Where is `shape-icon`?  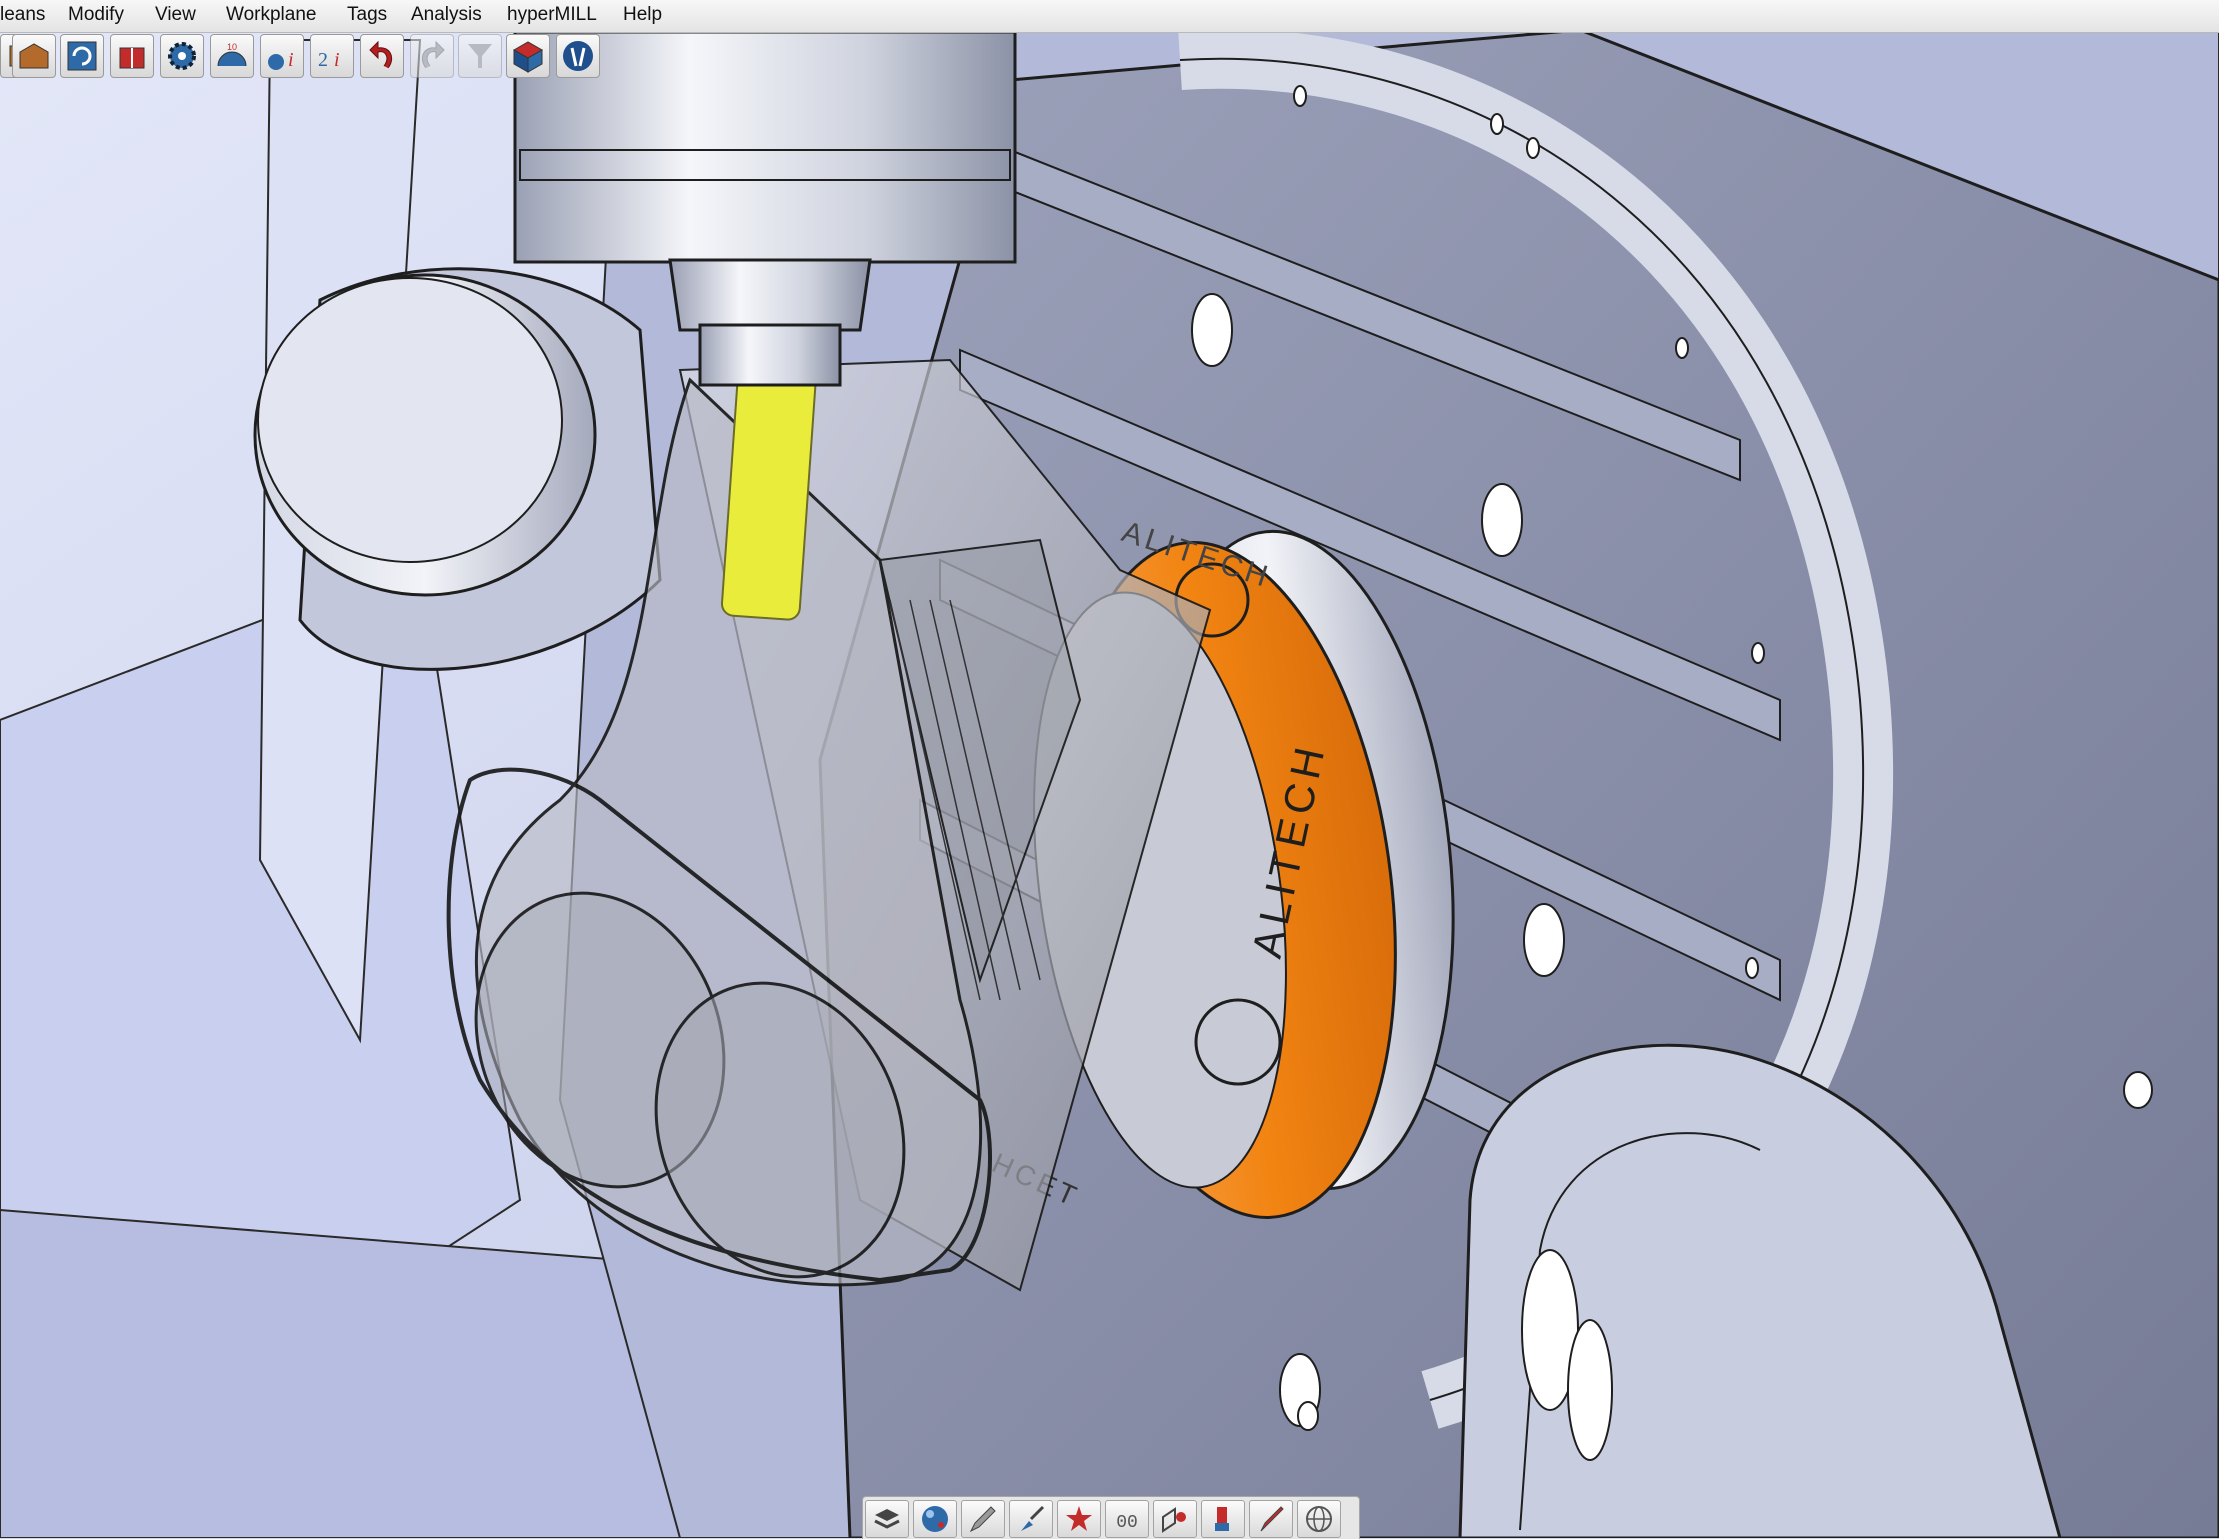
shape-icon is located at coordinates (1175, 1519).